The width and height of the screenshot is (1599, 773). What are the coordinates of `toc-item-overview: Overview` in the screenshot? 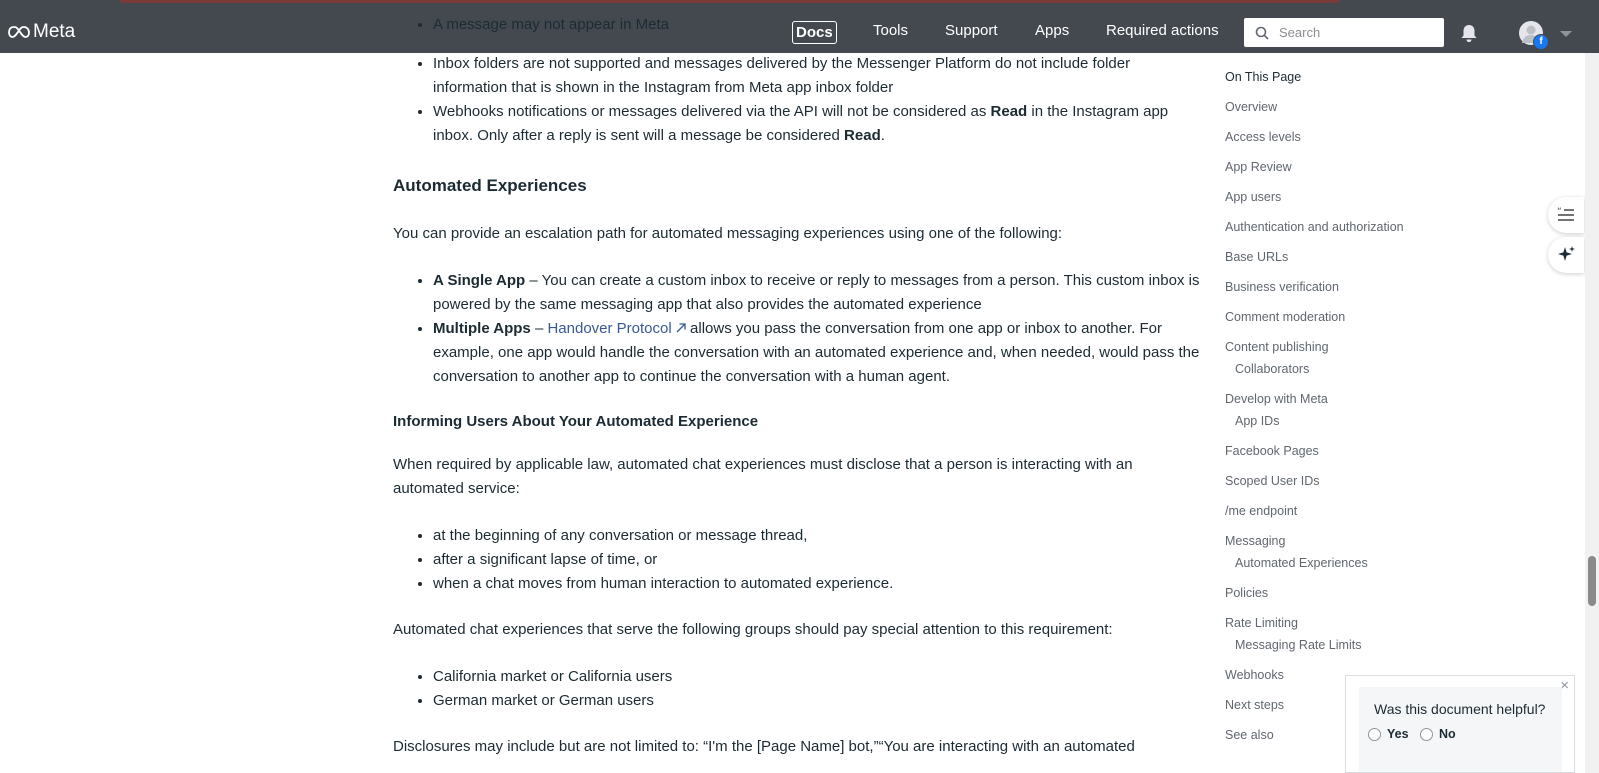 It's located at (1251, 107).